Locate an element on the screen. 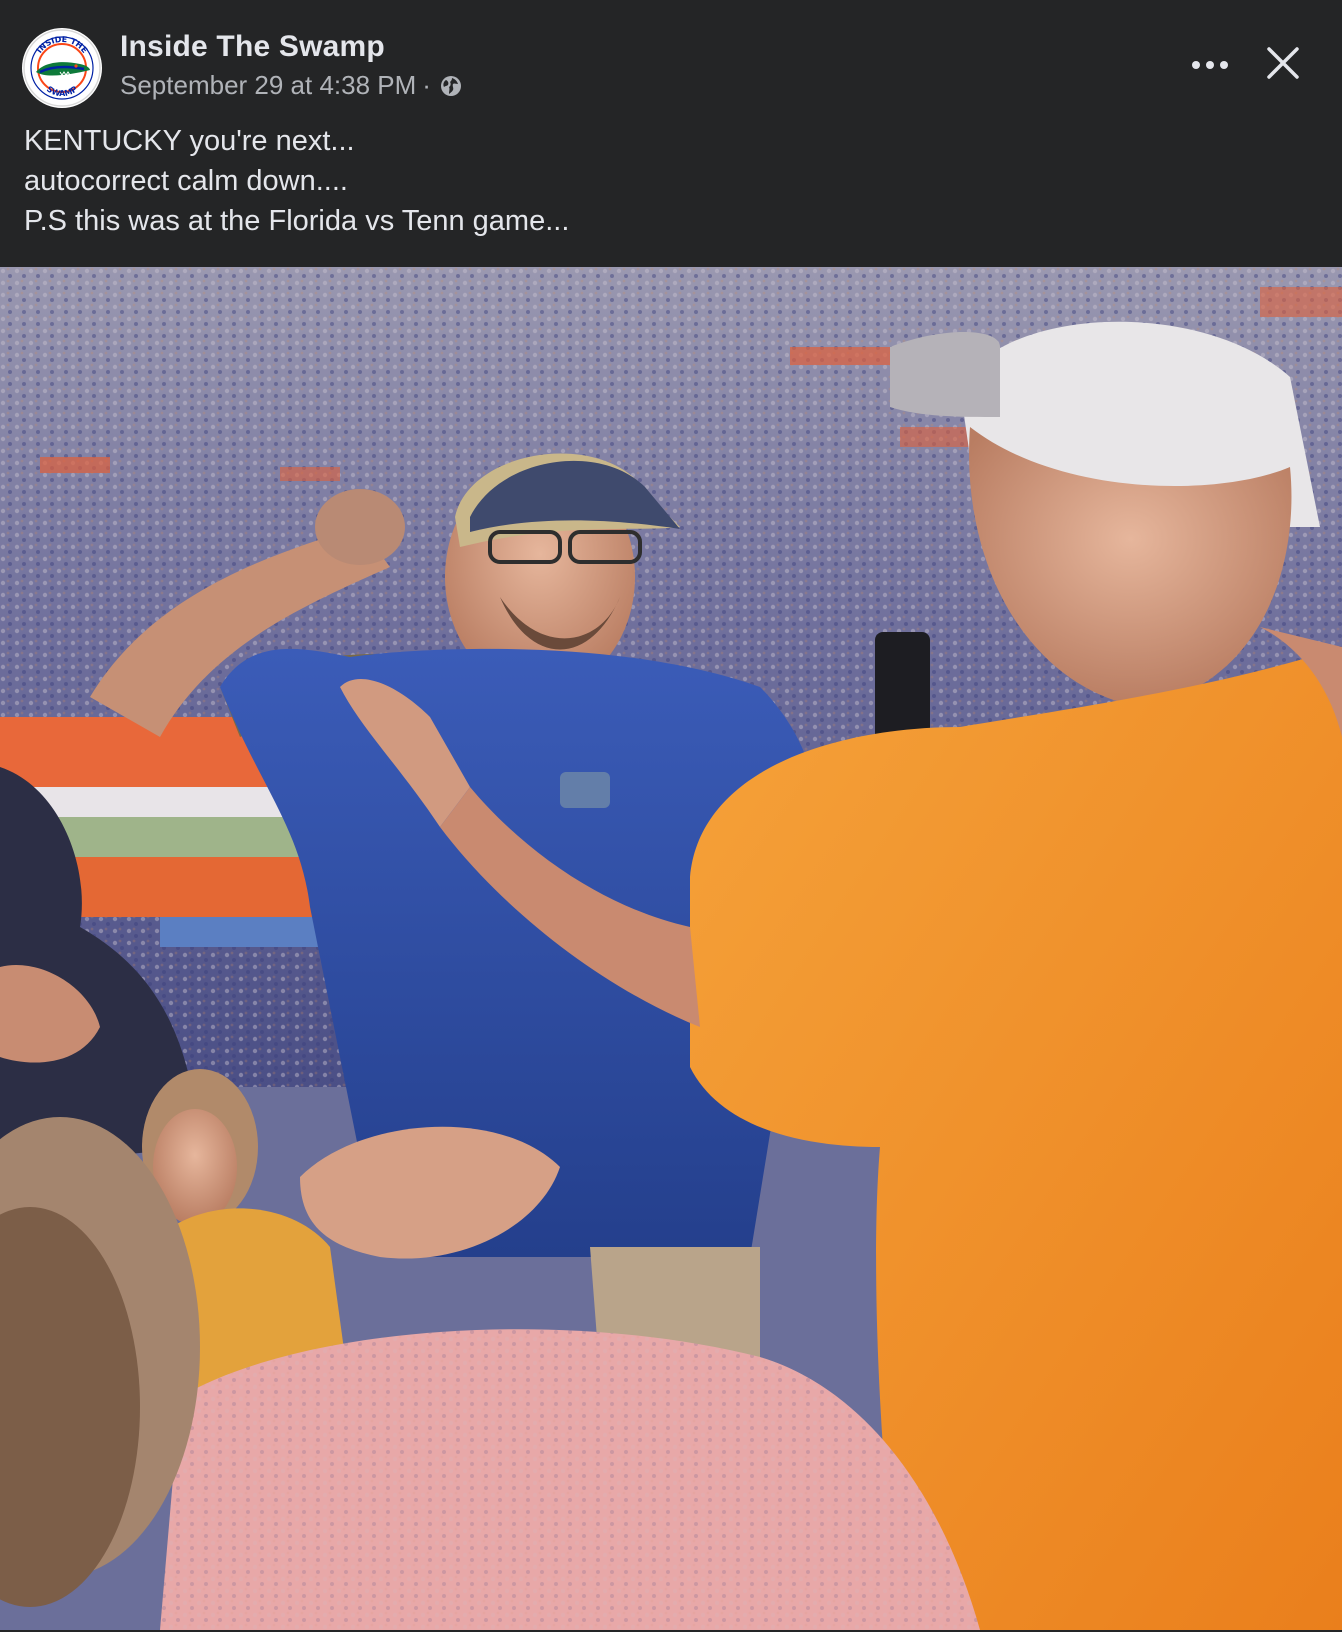  post-meta: September 29 at 4:38 PM · is located at coordinates (291, 85).